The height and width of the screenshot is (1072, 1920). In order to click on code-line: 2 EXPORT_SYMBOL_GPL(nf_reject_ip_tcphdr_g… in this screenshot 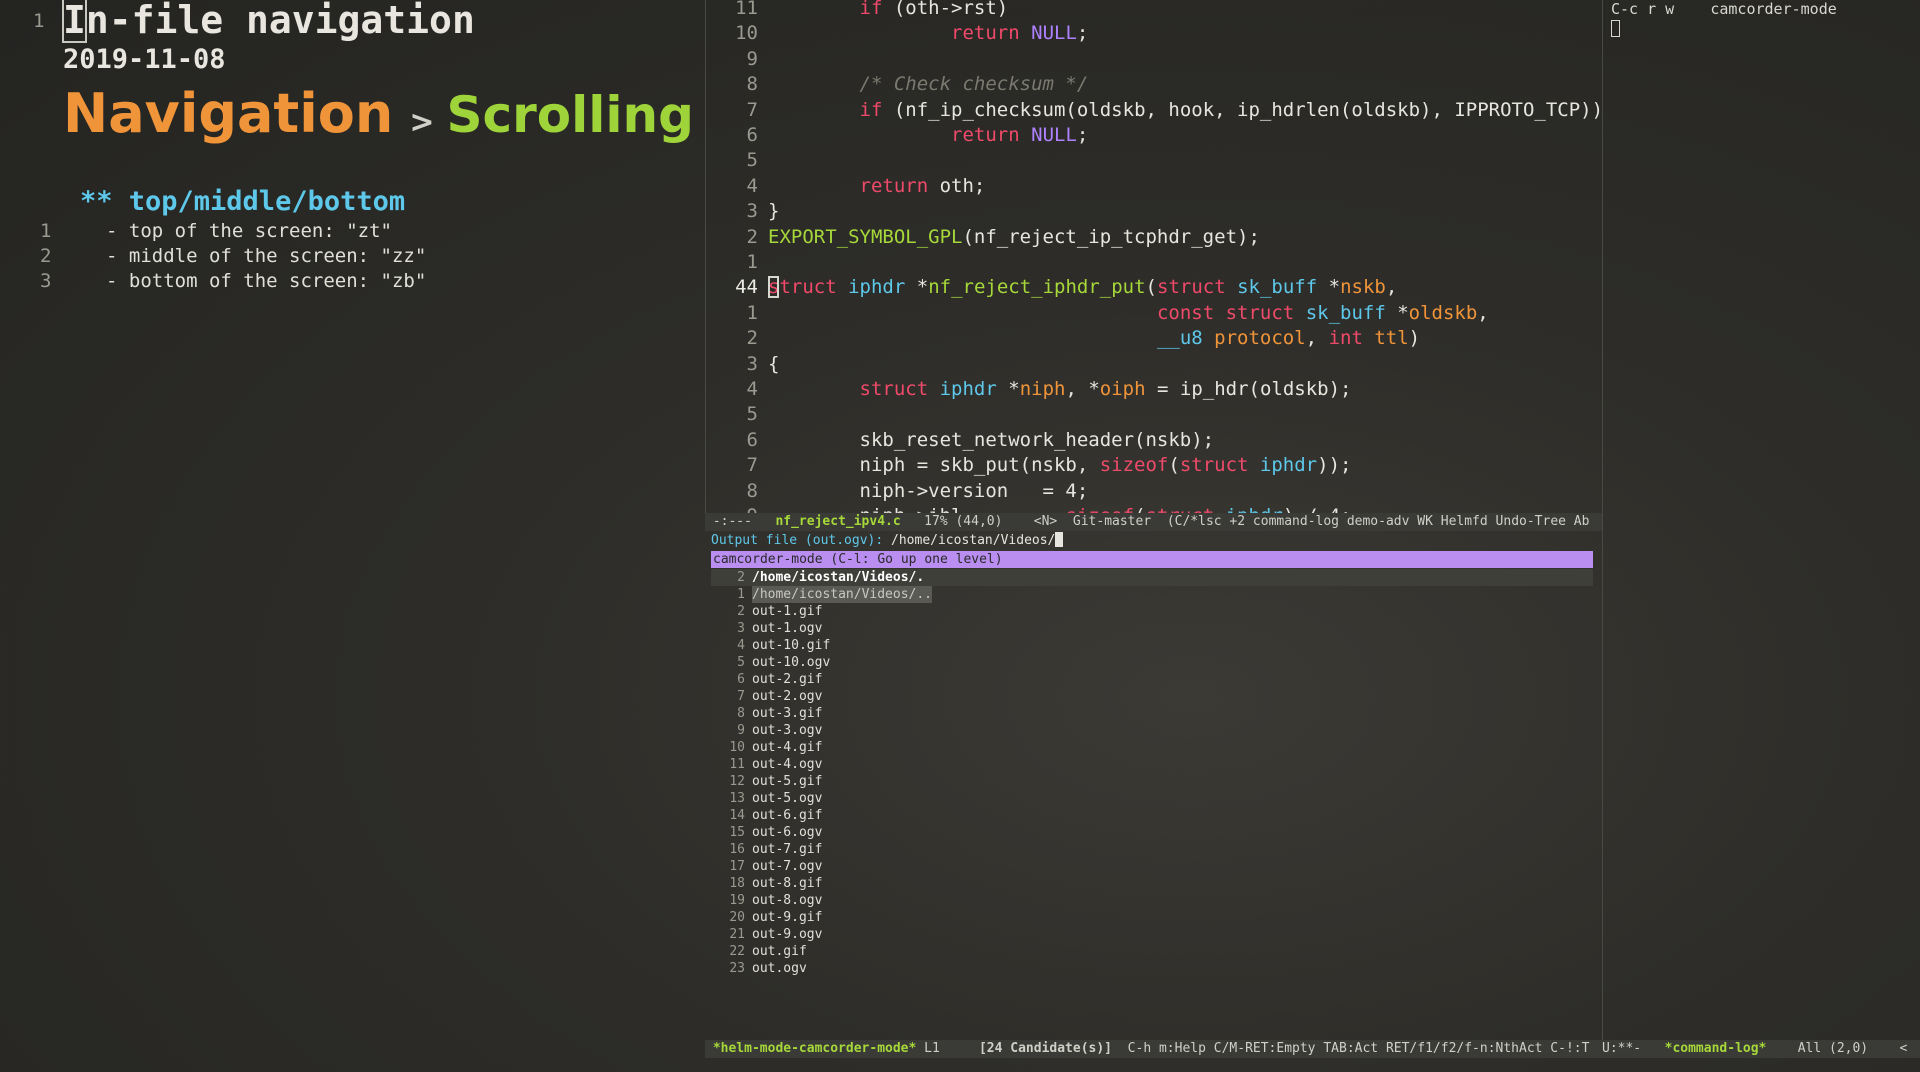, I will do `click(1154, 237)`.